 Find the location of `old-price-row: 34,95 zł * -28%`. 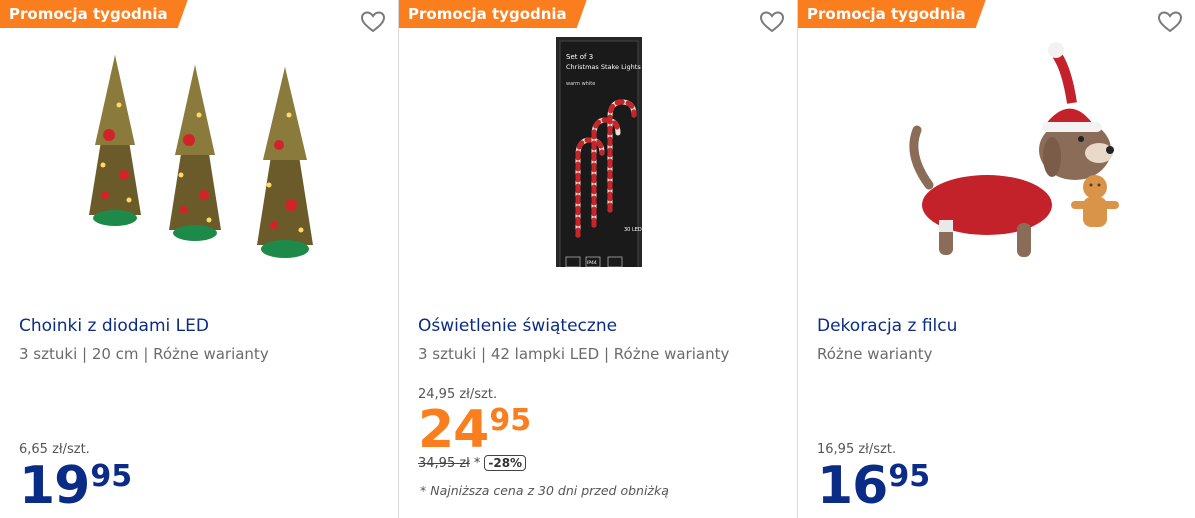

old-price-row: 34,95 zł * -28% is located at coordinates (472, 463).